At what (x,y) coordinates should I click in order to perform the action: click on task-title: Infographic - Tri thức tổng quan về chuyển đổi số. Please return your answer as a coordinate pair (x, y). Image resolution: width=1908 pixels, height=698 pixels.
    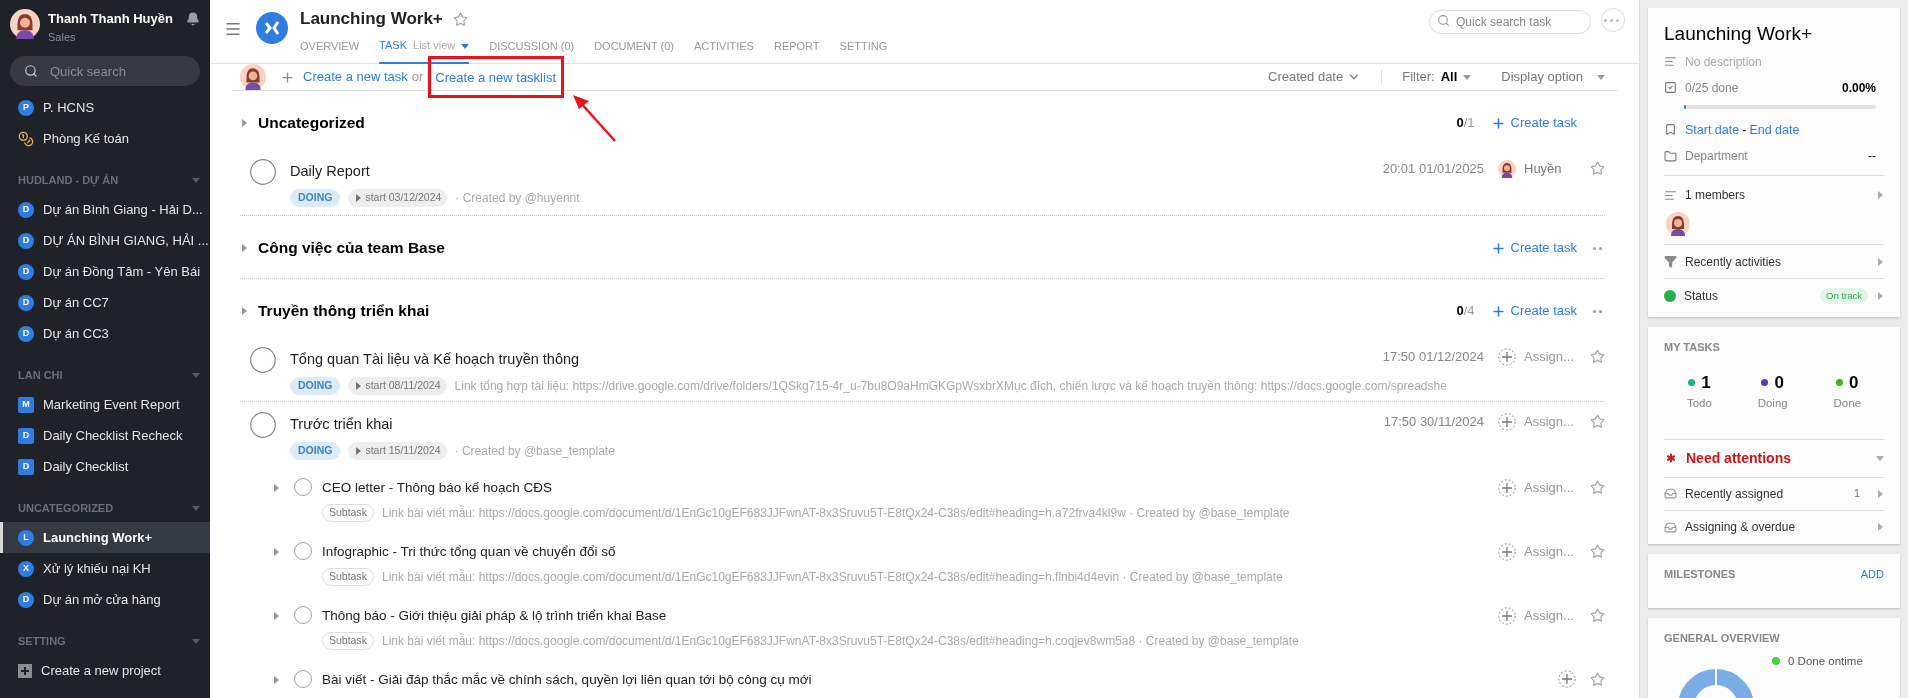
    Looking at the image, I should click on (904, 552).